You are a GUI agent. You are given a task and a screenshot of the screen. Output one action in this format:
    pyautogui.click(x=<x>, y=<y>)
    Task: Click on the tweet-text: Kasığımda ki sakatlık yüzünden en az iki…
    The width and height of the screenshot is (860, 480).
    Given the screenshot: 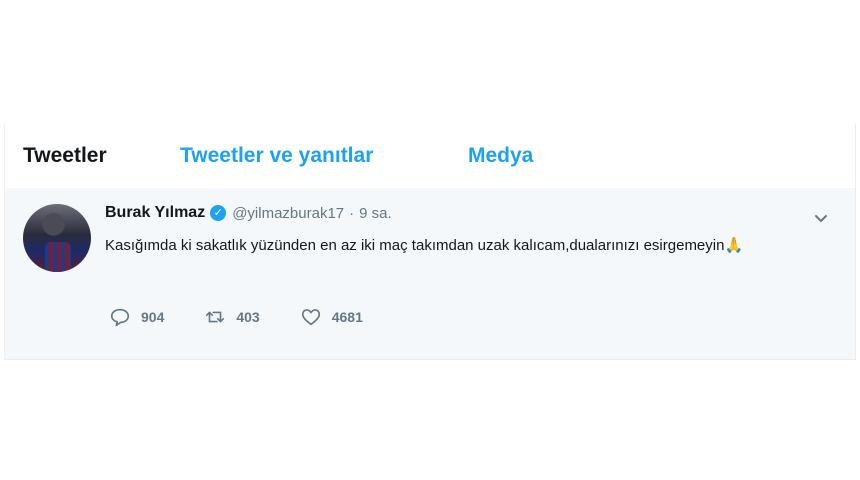 What is the action you would take?
    pyautogui.click(x=465, y=245)
    